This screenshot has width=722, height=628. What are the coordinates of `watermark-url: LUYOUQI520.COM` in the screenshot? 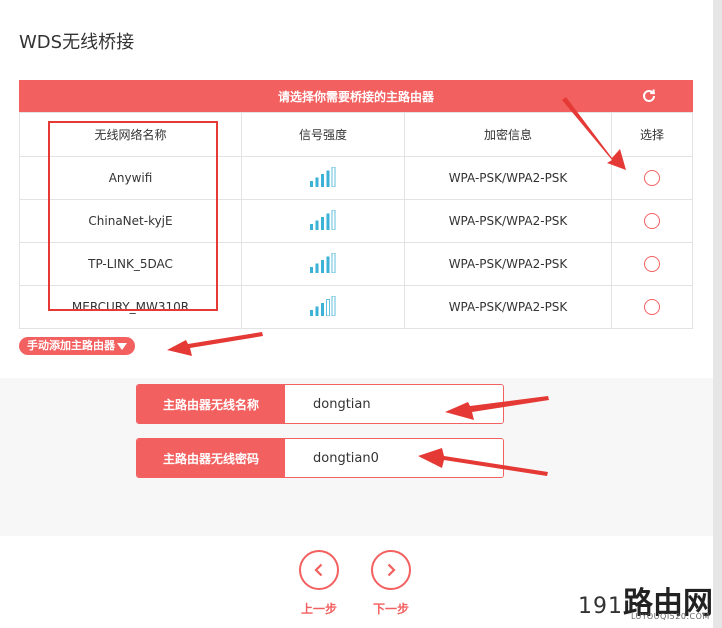 It's located at (670, 616).